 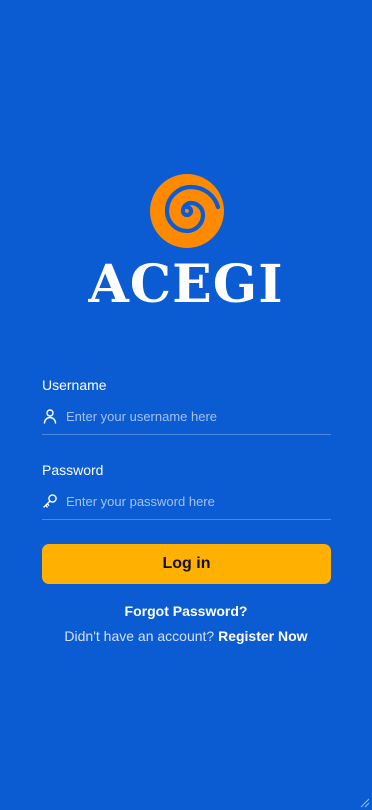 I want to click on register-prompt: Didn't have an account? Register Now, so click(x=186, y=636).